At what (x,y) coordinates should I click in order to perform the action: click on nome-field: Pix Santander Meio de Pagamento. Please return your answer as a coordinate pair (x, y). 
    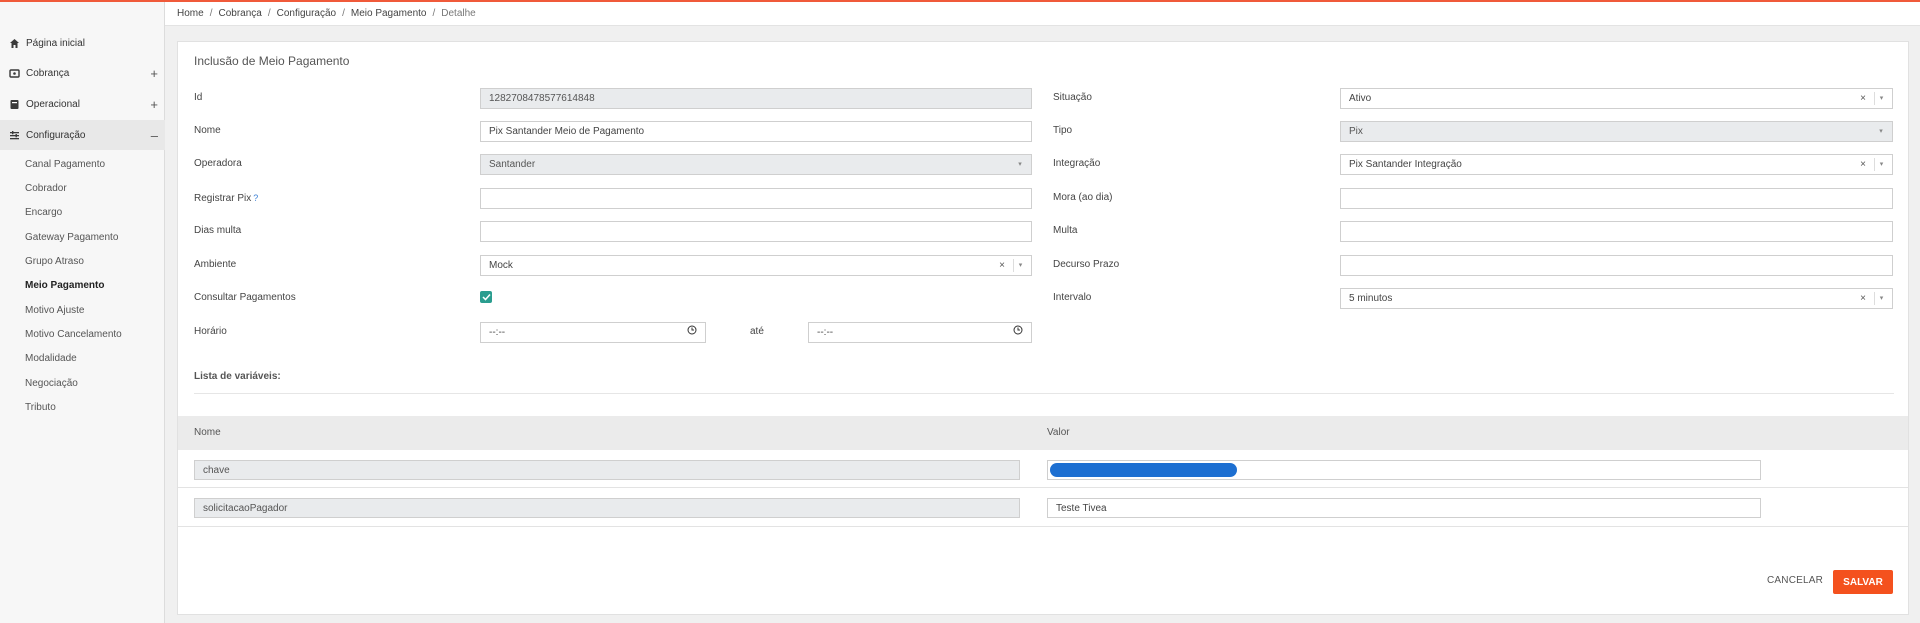
    Looking at the image, I should click on (756, 131).